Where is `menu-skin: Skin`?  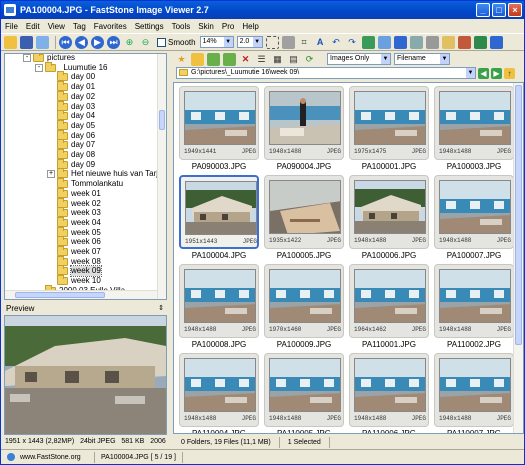 menu-skin: Skin is located at coordinates (206, 26).